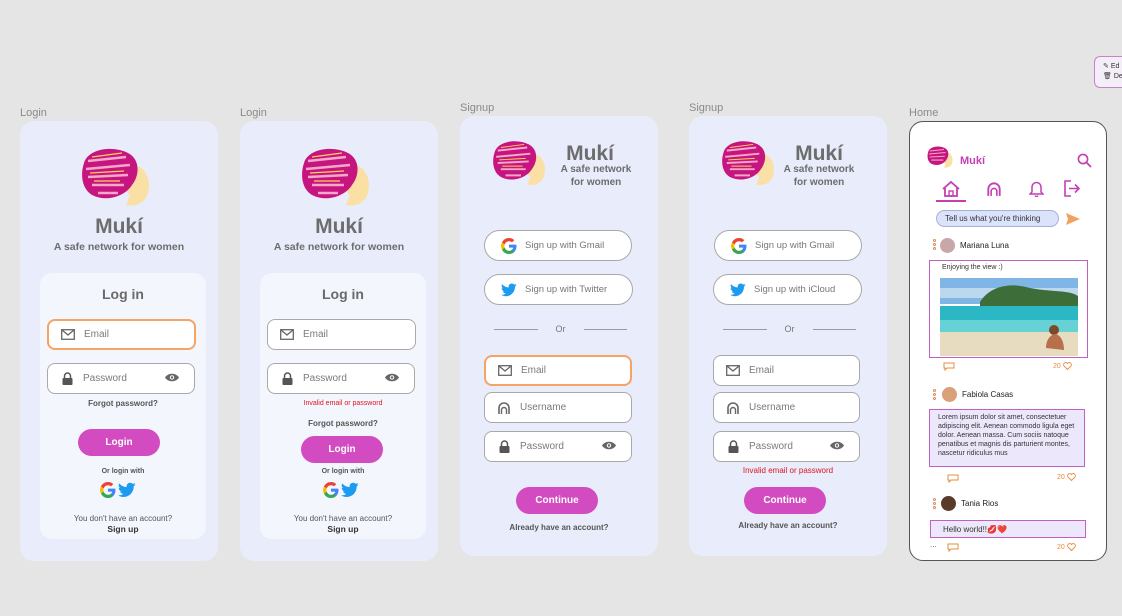 The image size is (1122, 616). Describe the element at coordinates (973, 161) in the screenshot. I see `home-brand: Mukí` at that location.